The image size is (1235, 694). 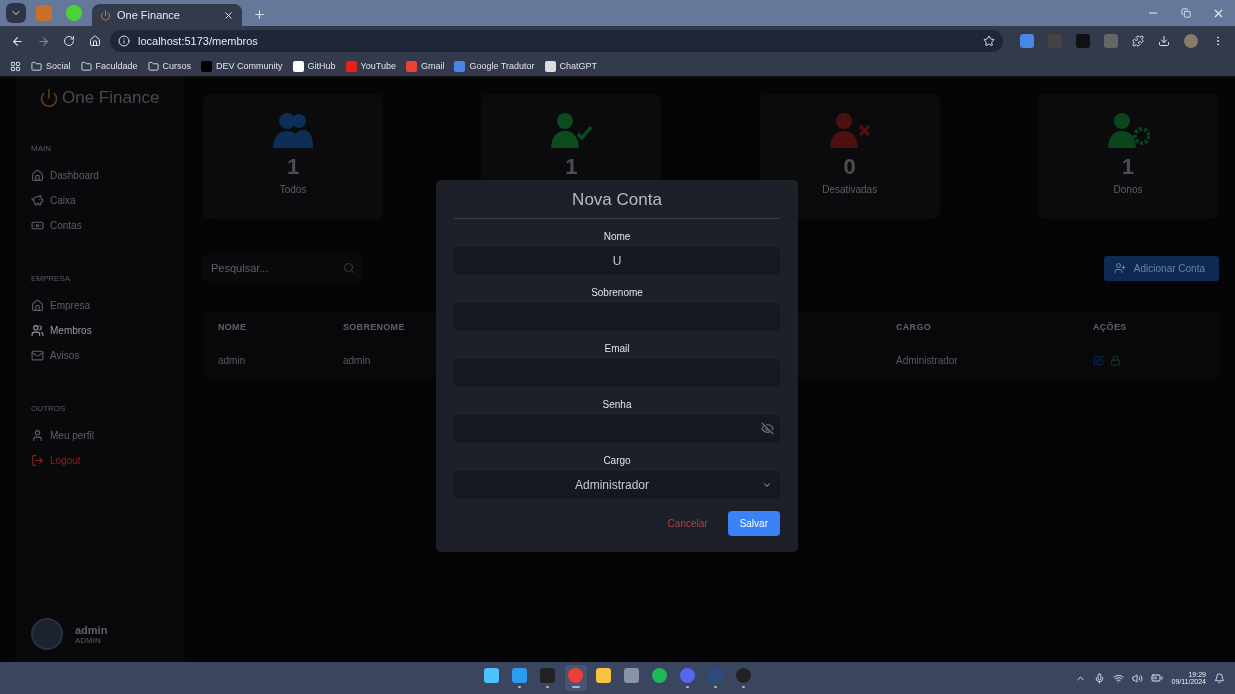 What do you see at coordinates (51, 278) in the screenshot?
I see `section-title: EMPRESA` at bounding box center [51, 278].